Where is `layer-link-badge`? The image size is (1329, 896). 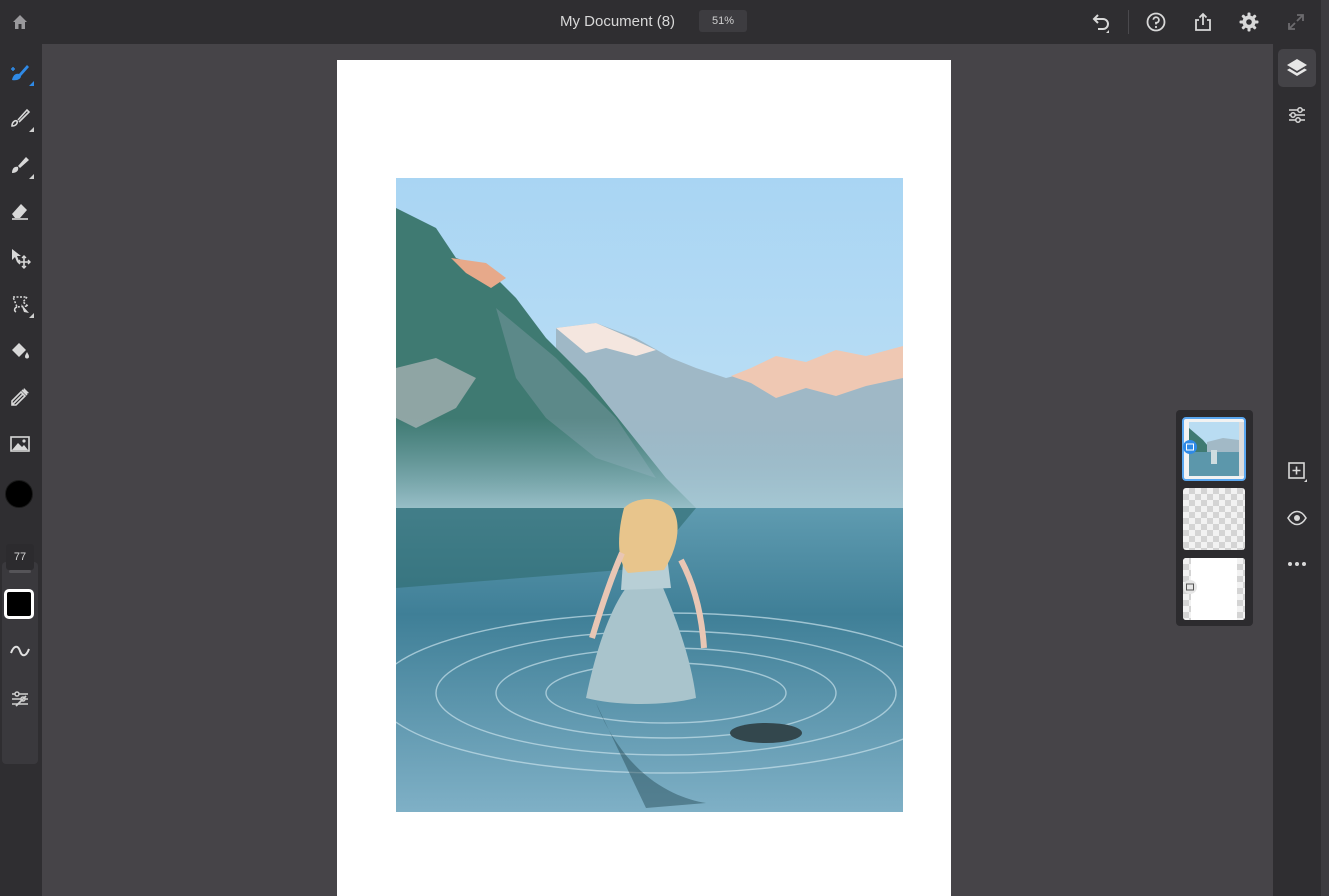 layer-link-badge is located at coordinates (1190, 447).